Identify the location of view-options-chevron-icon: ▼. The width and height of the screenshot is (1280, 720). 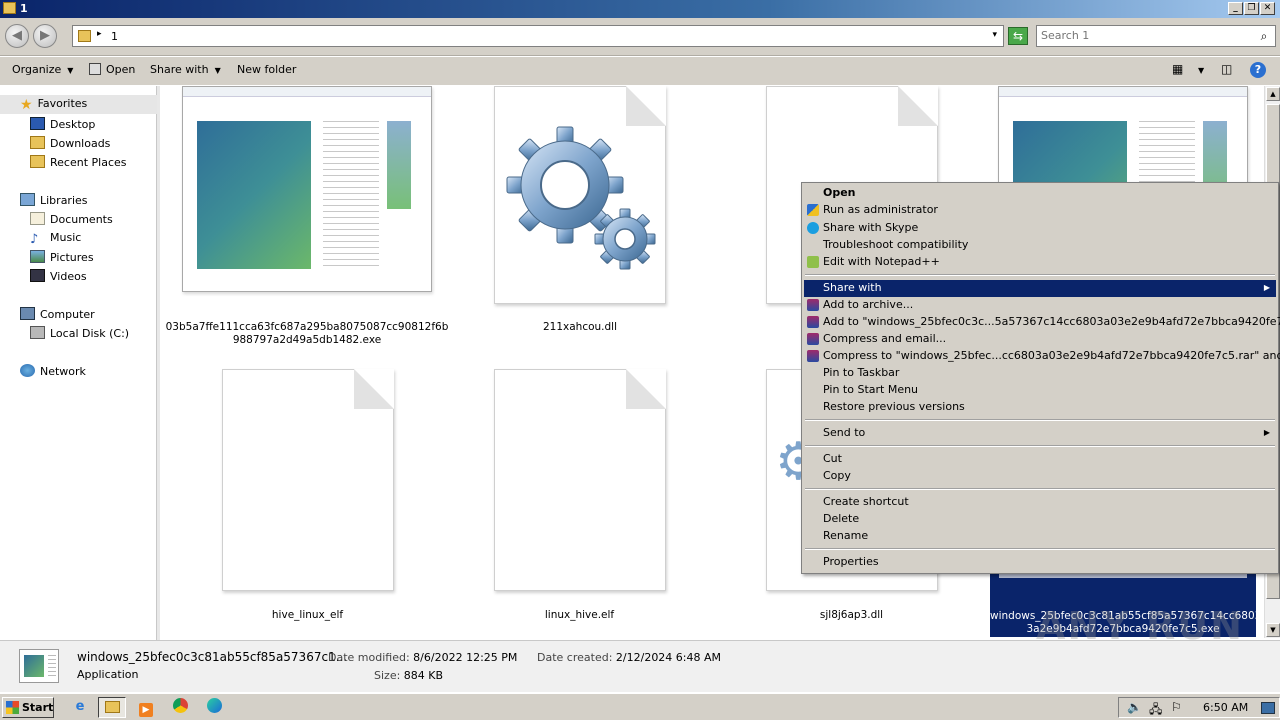
(1201, 70).